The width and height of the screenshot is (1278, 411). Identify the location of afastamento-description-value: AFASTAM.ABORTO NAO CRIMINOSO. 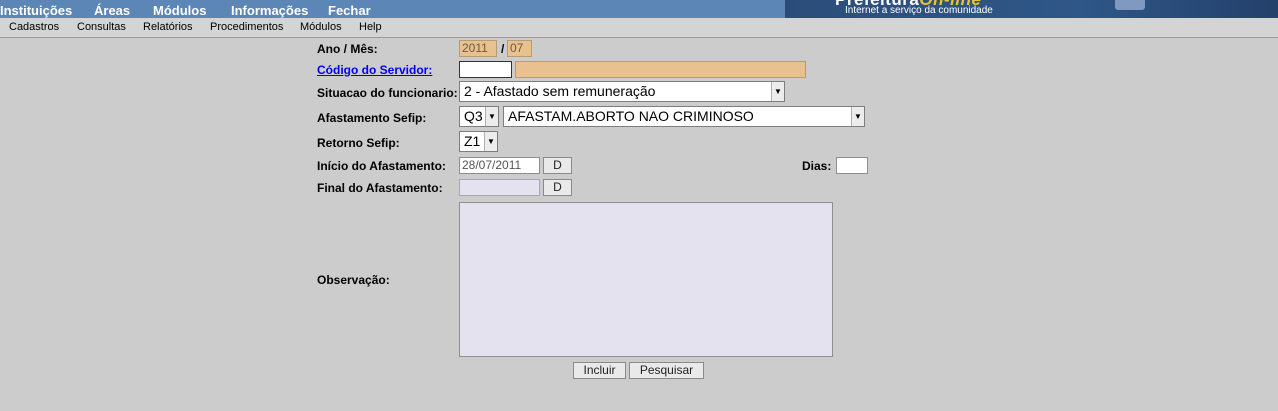
(631, 116).